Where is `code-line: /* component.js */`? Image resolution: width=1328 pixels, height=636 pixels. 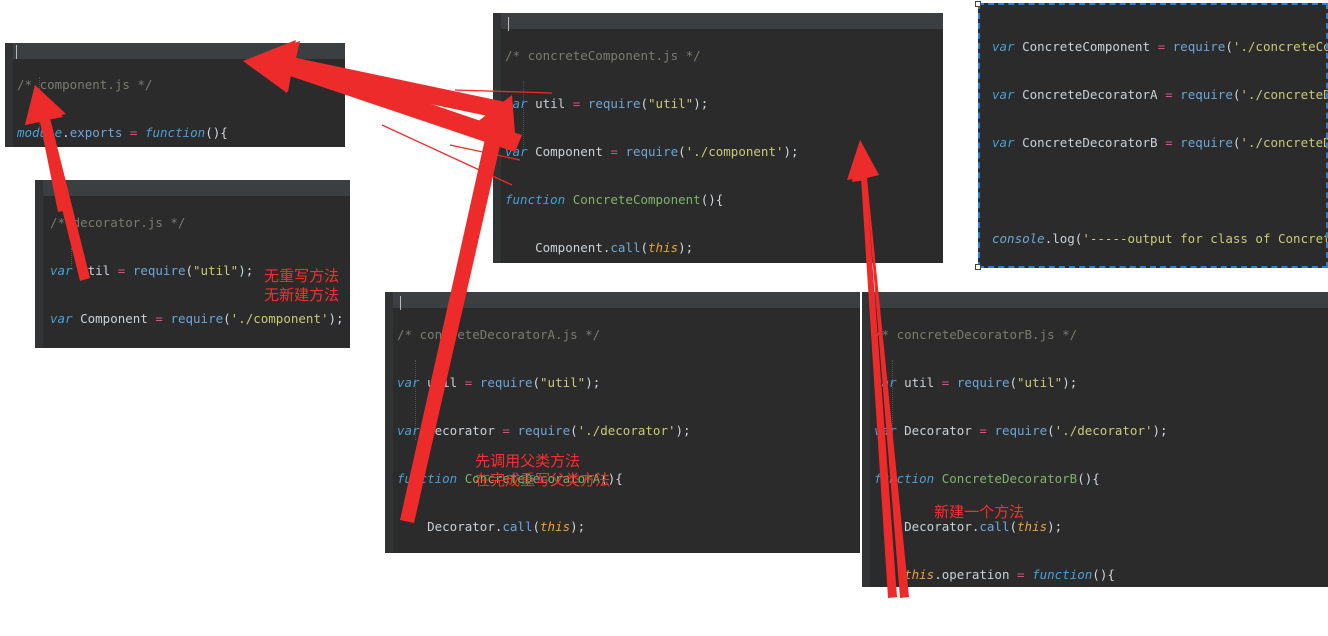 code-line: /* component.js */ is located at coordinates (85, 84).